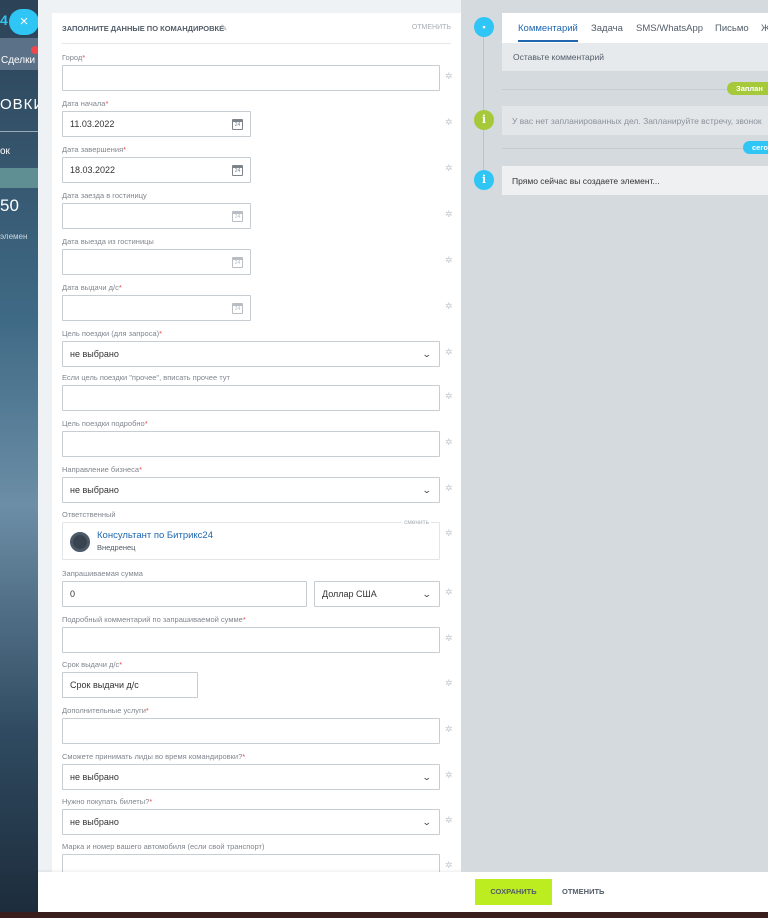 This screenshot has width=768, height=918. Describe the element at coordinates (19, 54) in the screenshot. I see `deals-menu-item: Сделки` at that location.